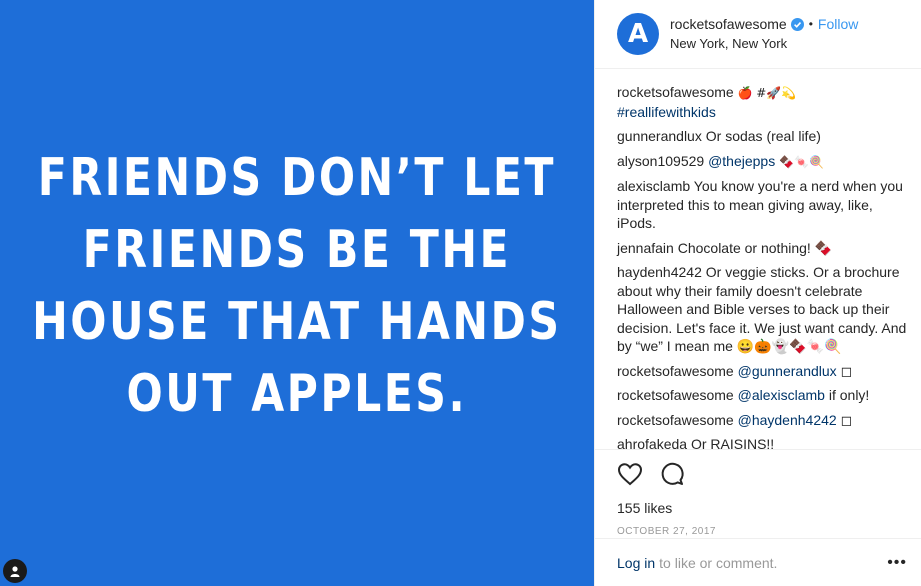 The height and width of the screenshot is (586, 921). Describe the element at coordinates (797, 24) in the screenshot. I see `verified-badge-icon` at that location.